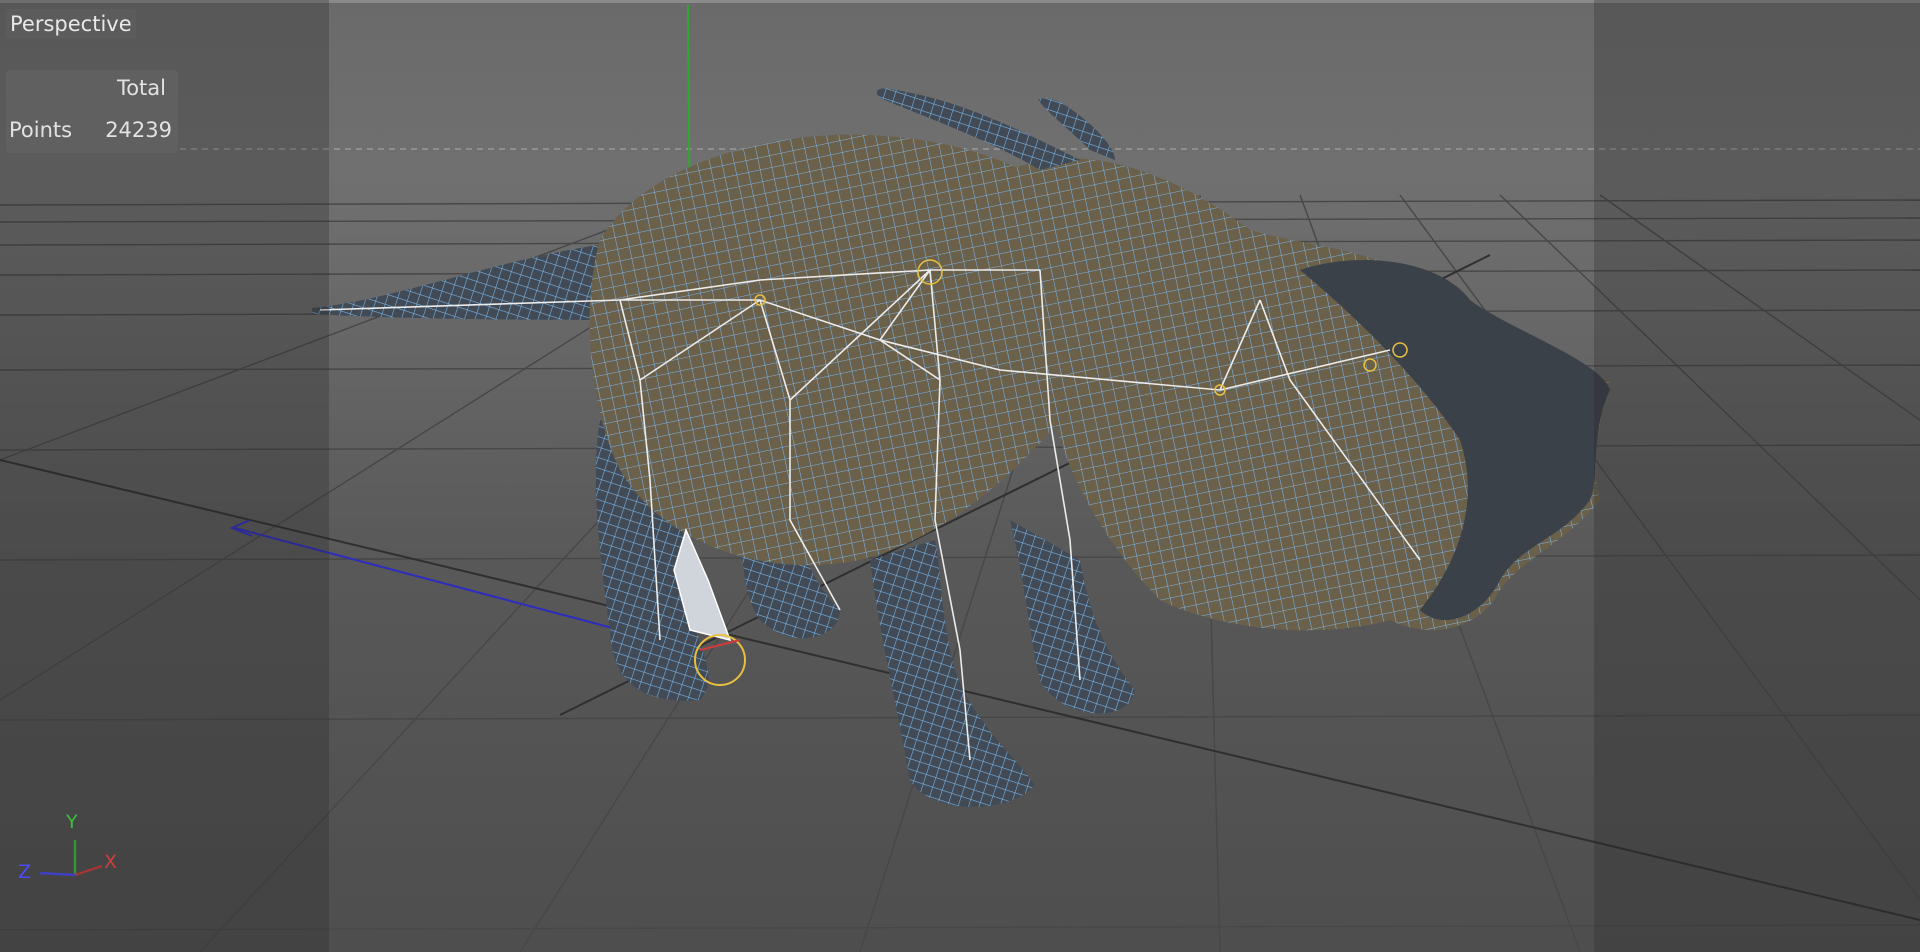 This screenshot has height=952, width=1920. I want to click on stats-row-value: 24239, so click(138, 130).